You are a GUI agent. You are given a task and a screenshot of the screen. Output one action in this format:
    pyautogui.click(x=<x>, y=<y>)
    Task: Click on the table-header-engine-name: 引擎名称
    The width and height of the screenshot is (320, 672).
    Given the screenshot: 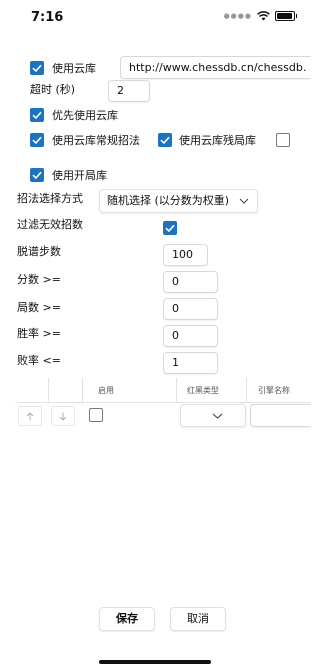 What is the action you would take?
    pyautogui.click(x=274, y=390)
    